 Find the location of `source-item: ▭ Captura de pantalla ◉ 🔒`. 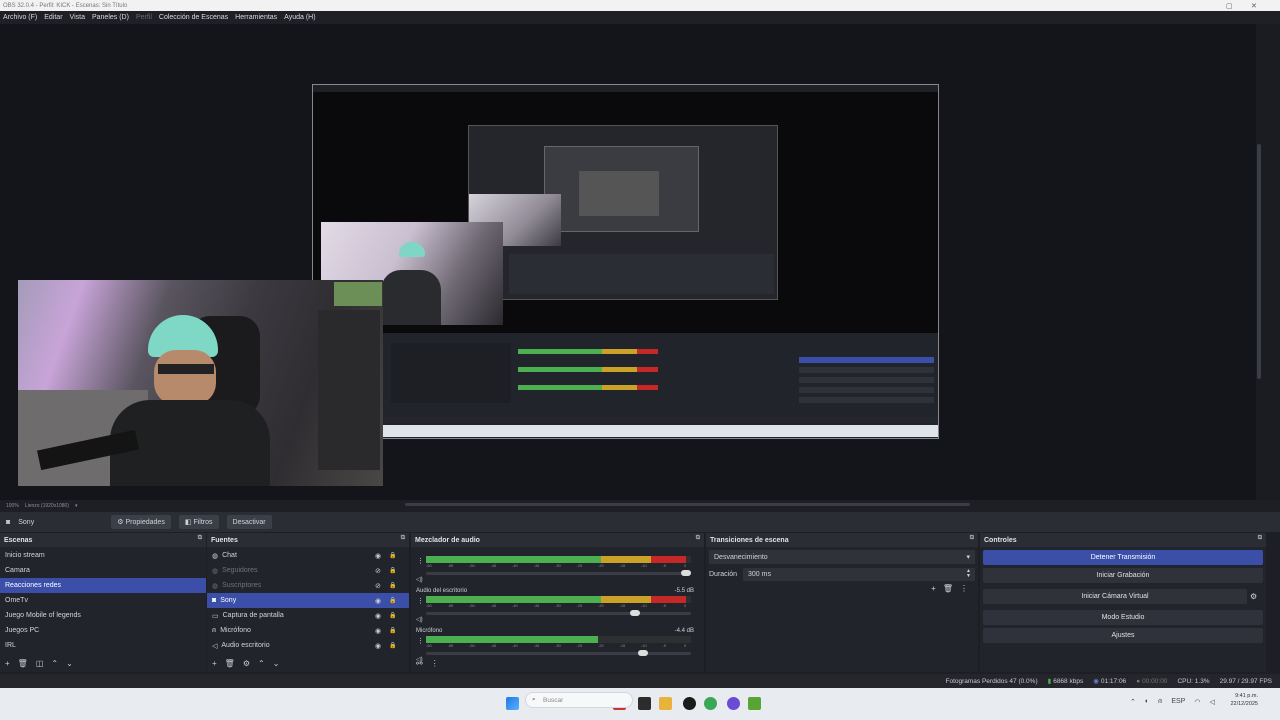

source-item: ▭ Captura de pantalla ◉ 🔒 is located at coordinates (308, 615).